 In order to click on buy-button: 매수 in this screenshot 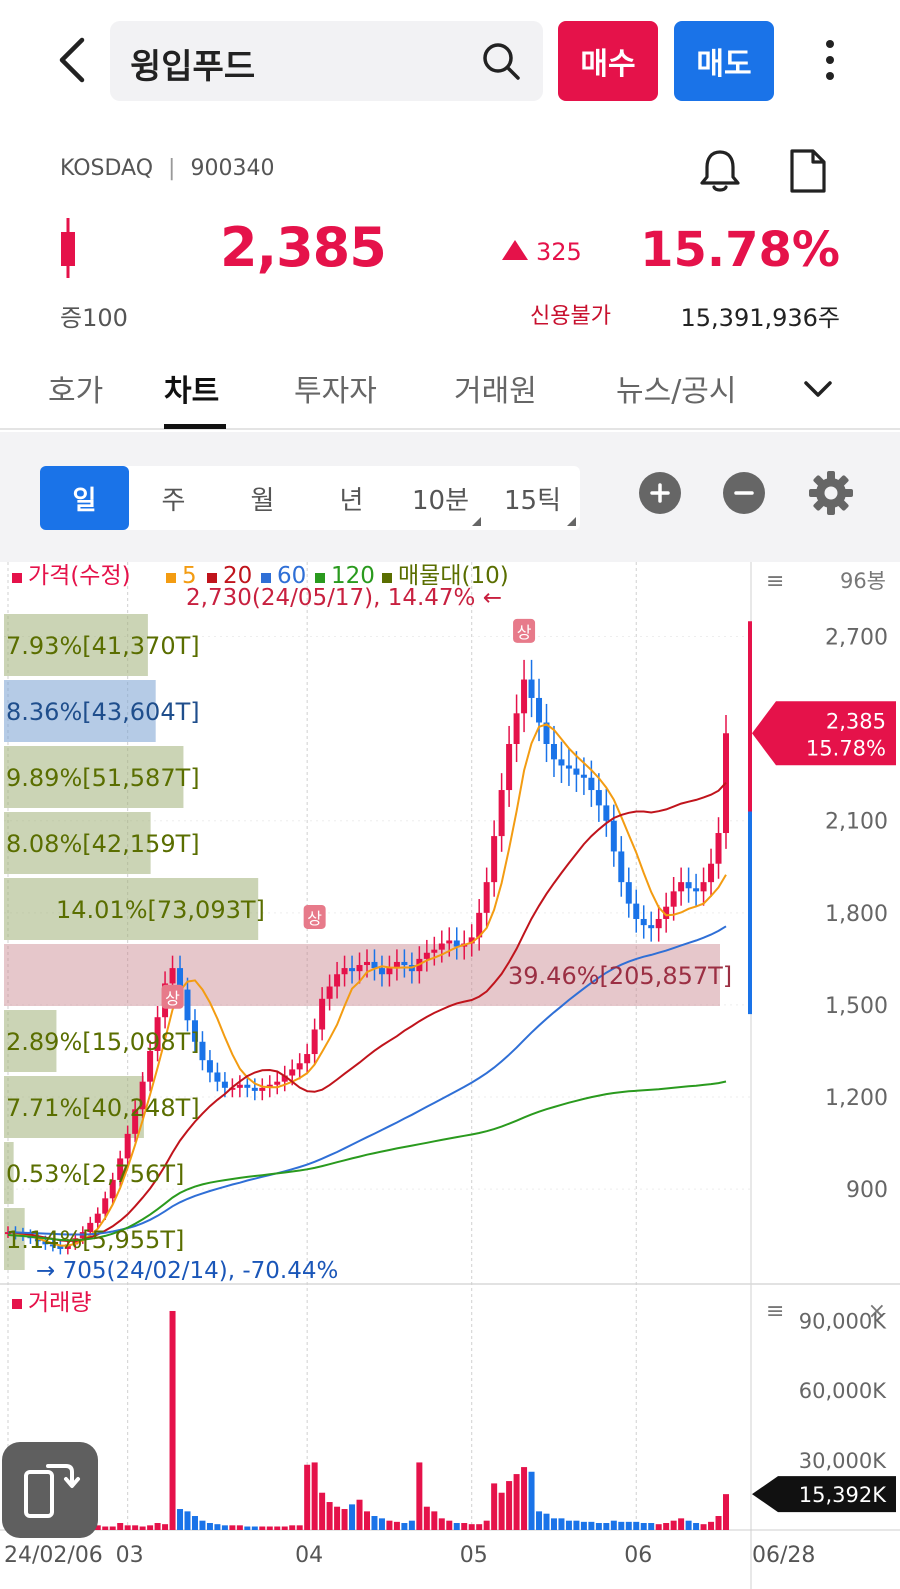, I will do `click(608, 61)`.